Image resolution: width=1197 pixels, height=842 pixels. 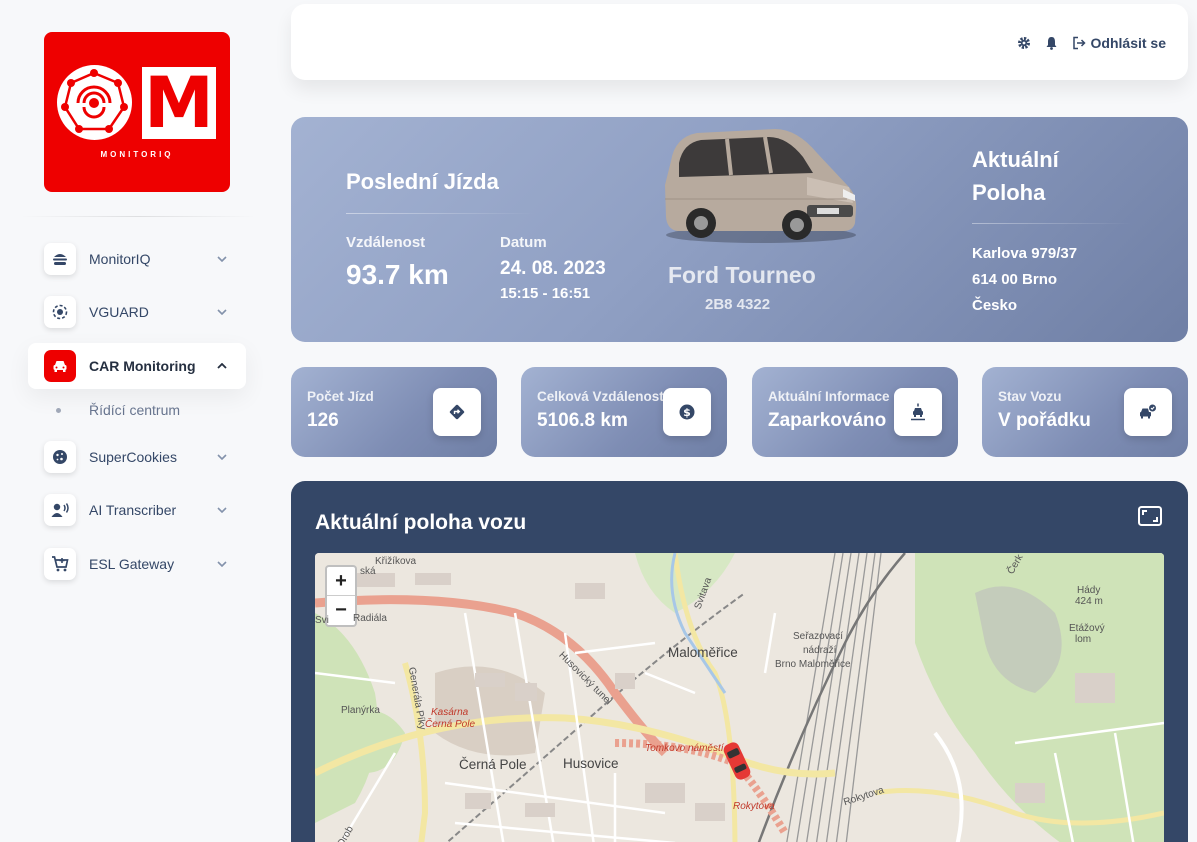 What do you see at coordinates (142, 366) in the screenshot?
I see `sidebar-item-label: CAR Monitoring` at bounding box center [142, 366].